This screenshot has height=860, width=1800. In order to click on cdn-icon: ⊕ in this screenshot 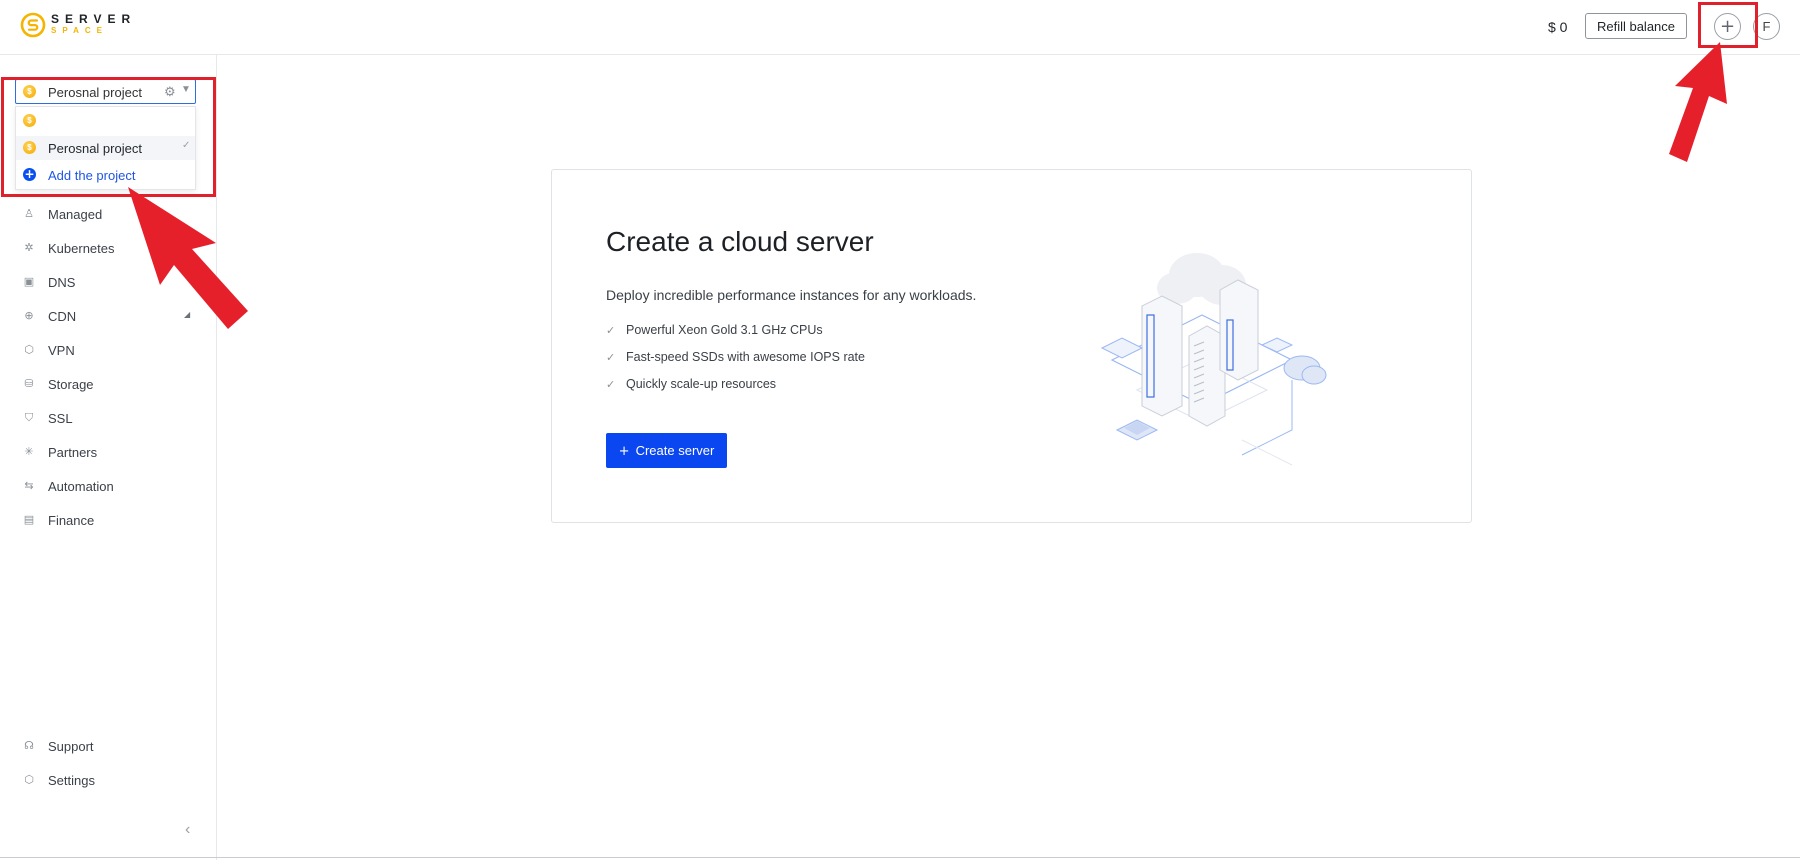, I will do `click(29, 315)`.